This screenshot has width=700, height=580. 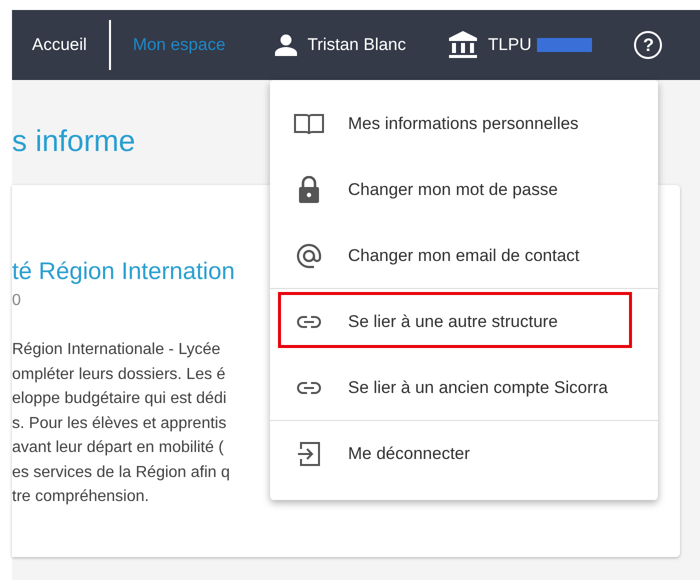 I want to click on structure-code: TLPU, so click(x=510, y=45).